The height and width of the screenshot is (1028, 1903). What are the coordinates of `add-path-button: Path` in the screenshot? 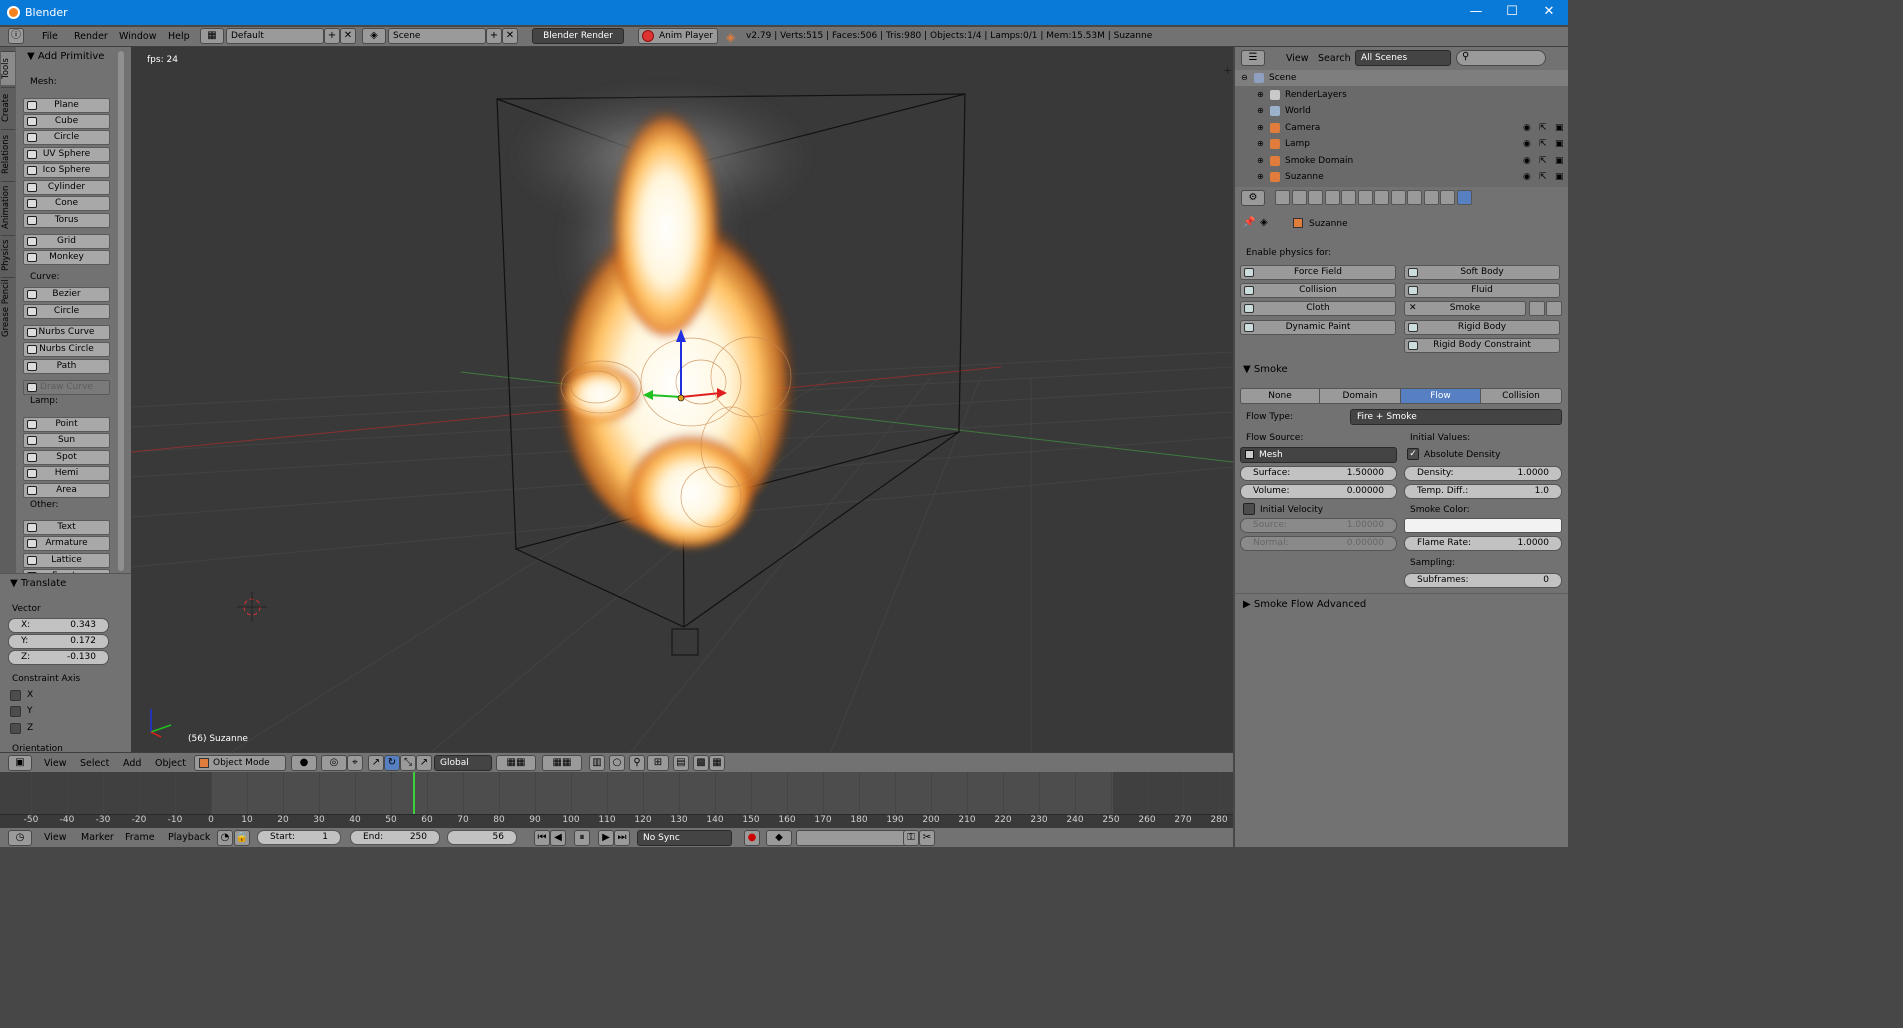 It's located at (66, 366).